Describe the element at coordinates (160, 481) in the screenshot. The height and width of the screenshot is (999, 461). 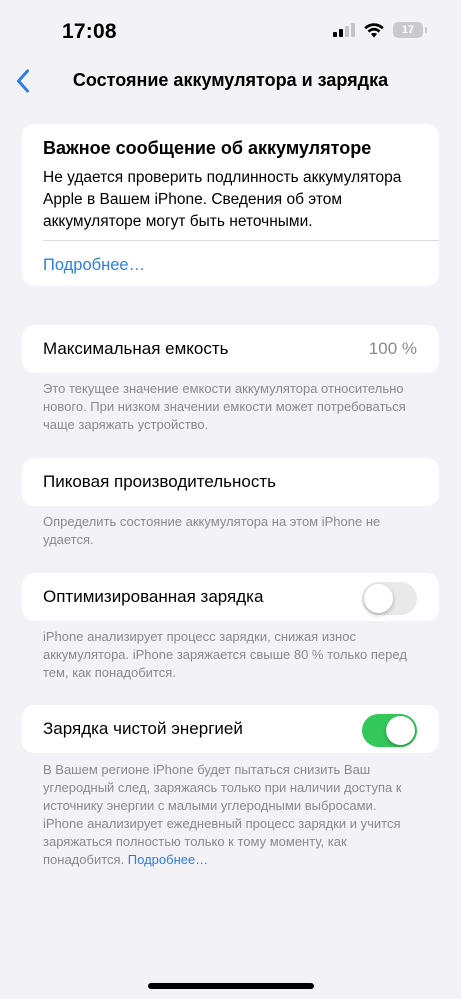
I see `peak-performance-label: Пиковая производительность` at that location.